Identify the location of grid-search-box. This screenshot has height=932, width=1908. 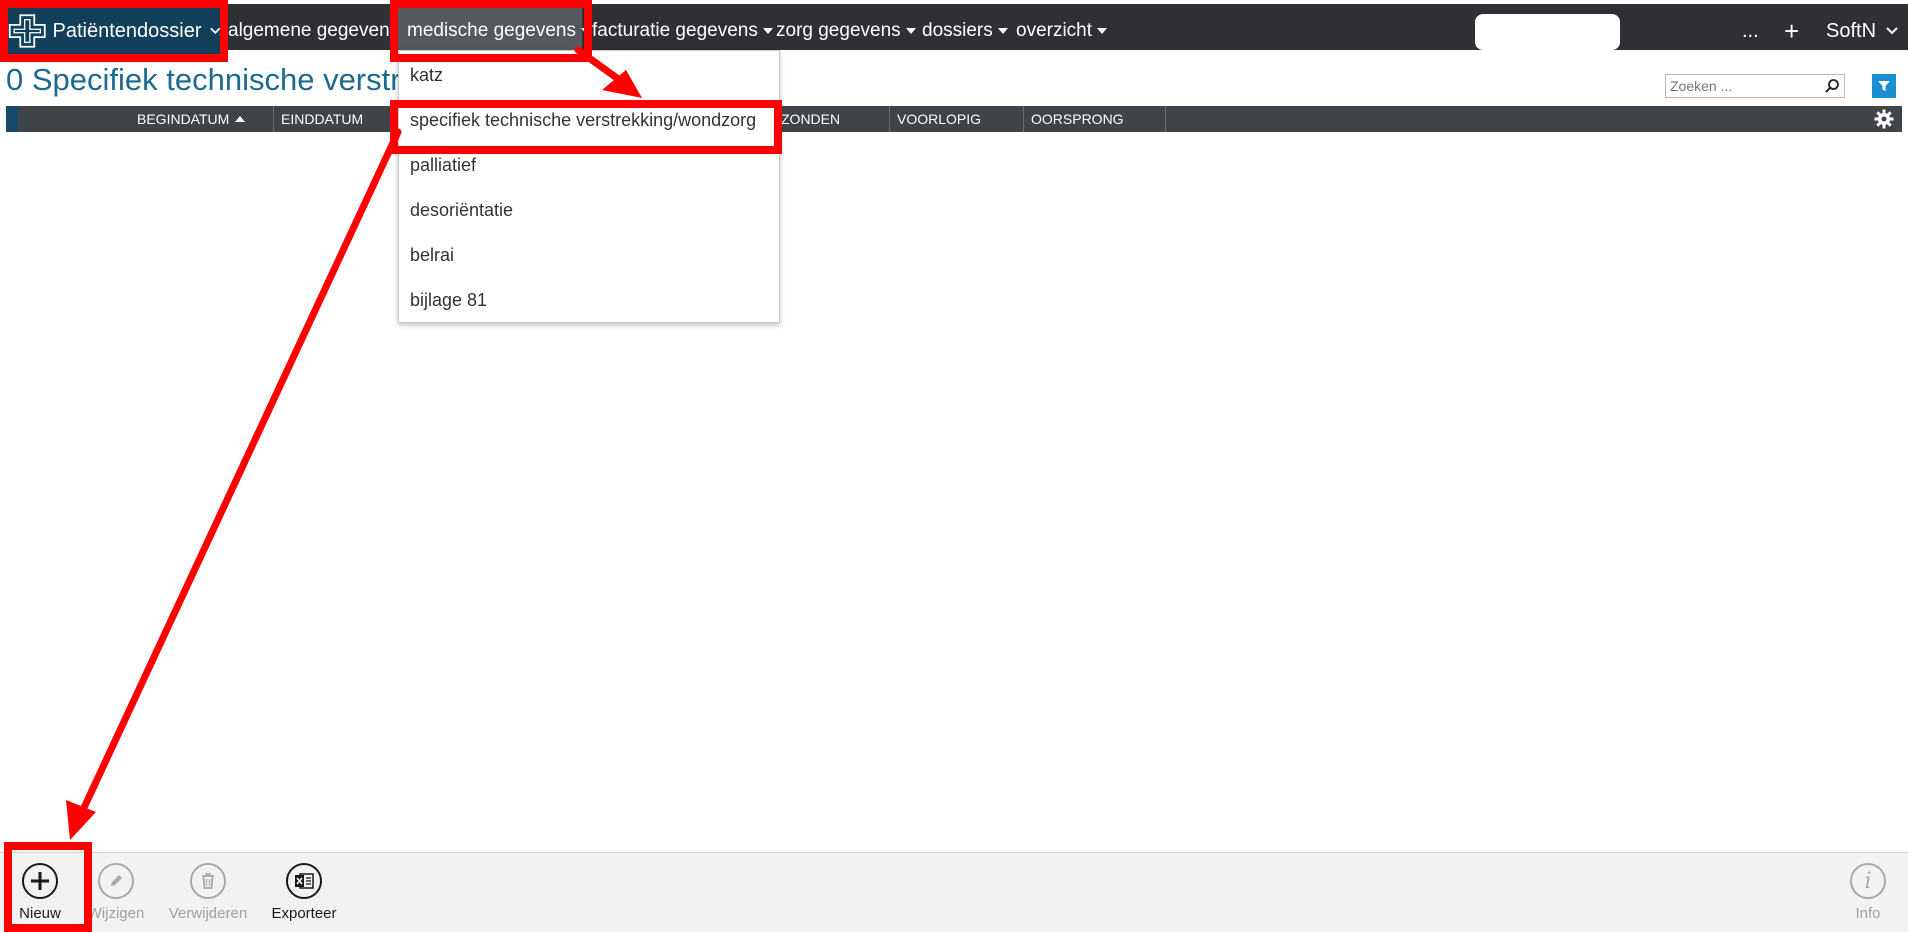
(1755, 86).